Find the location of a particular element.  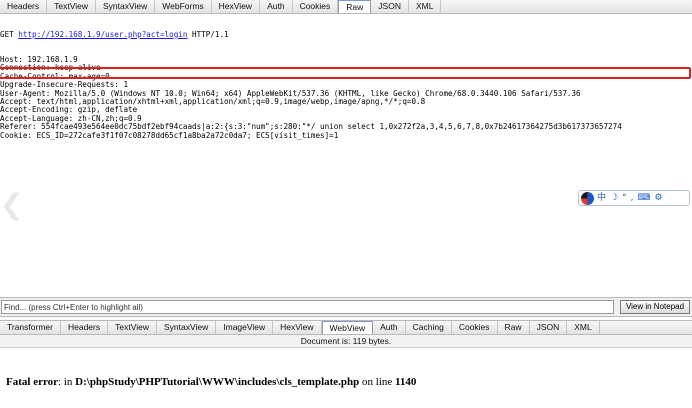

request-protocol: HTTP/1.1 is located at coordinates (208, 34).